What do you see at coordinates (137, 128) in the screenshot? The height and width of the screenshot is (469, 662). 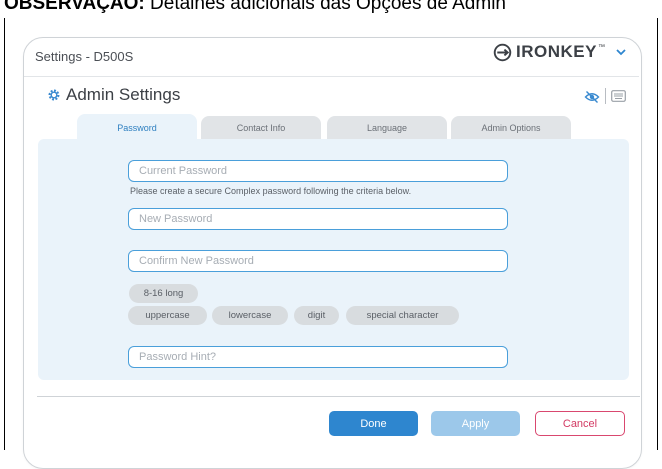 I see `tab-password: Password` at bounding box center [137, 128].